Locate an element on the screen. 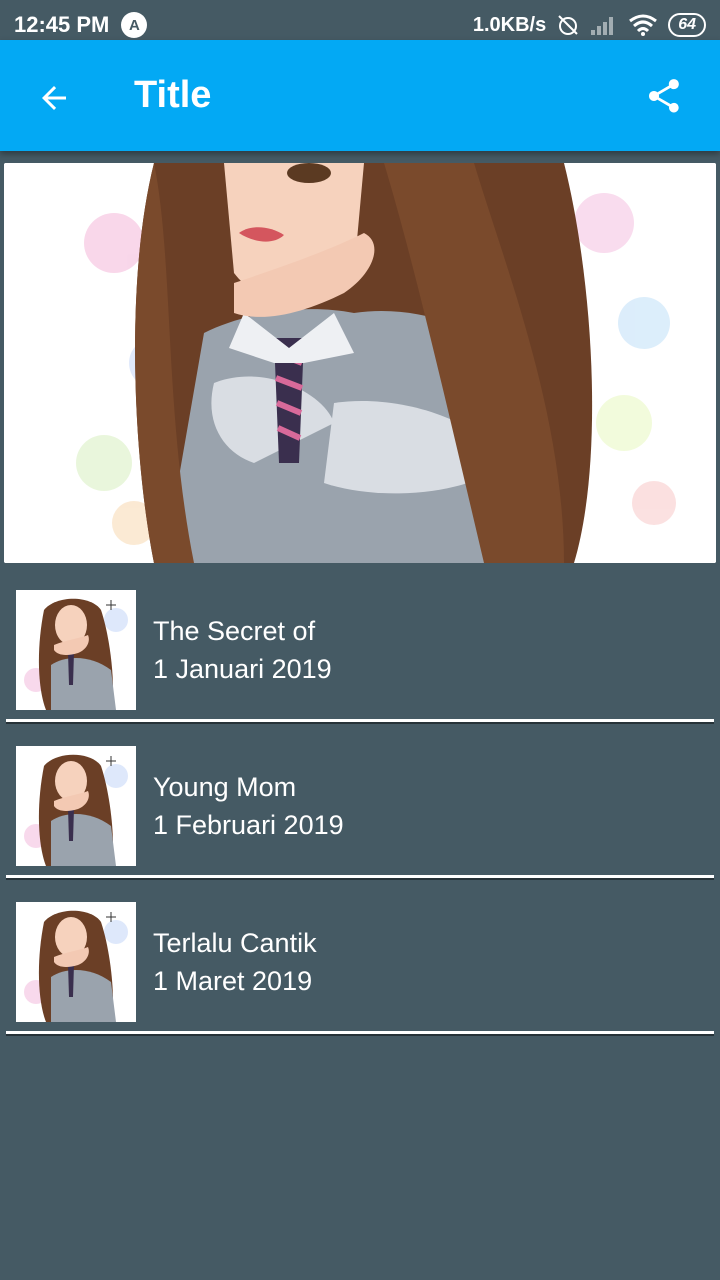 The height and width of the screenshot is (1280, 720). arrow-left-icon is located at coordinates (54, 98).